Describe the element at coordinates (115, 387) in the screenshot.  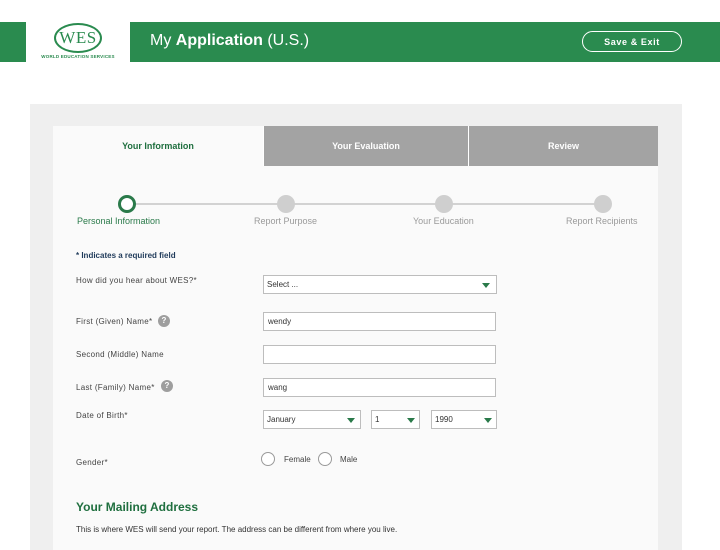
I see `last-name-label: Last (Family) Name*` at that location.